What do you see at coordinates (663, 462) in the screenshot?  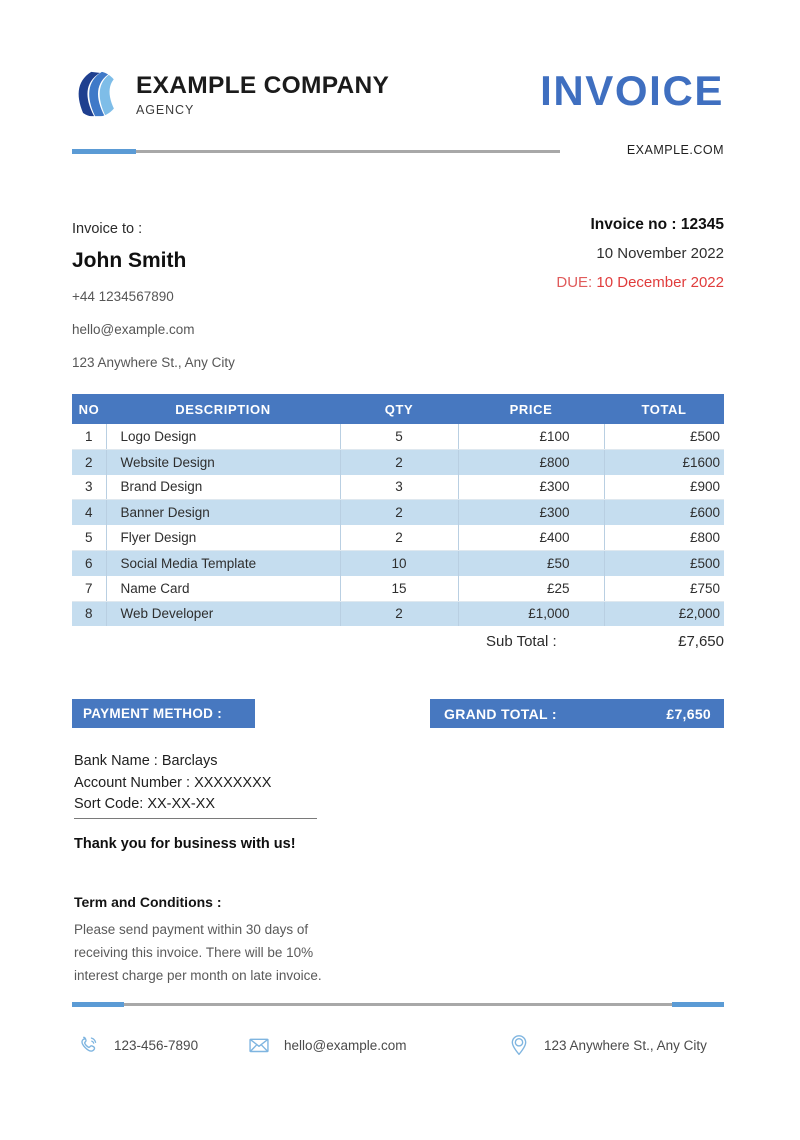 I see `cell-total: £1600` at bounding box center [663, 462].